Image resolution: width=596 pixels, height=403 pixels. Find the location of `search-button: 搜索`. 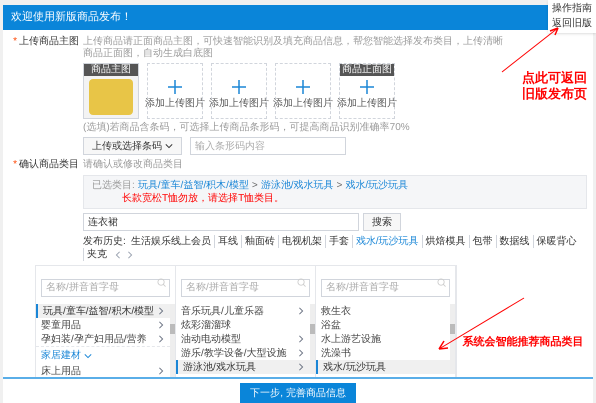

search-button: 搜索 is located at coordinates (382, 222).